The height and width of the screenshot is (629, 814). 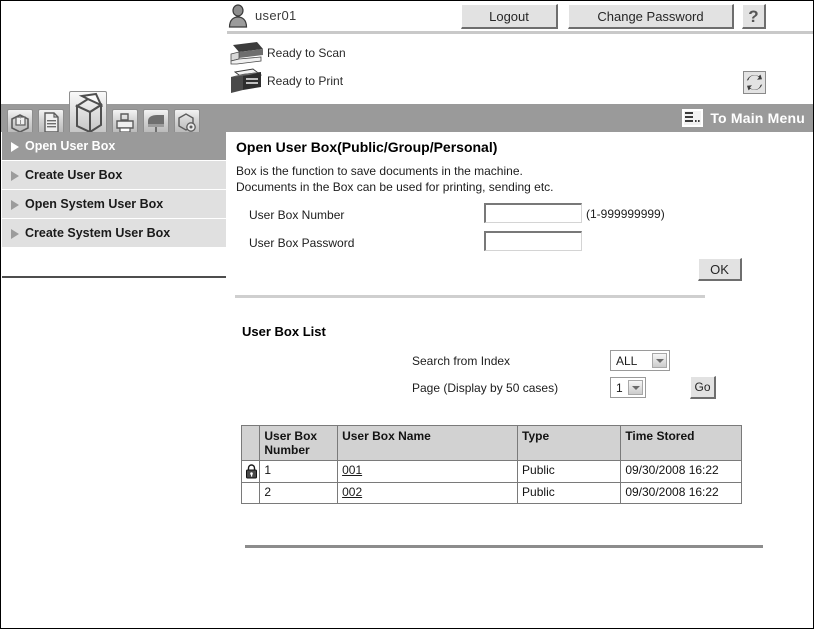 I want to click on to-main-menu-button: To Main Menu, so click(x=743, y=118).